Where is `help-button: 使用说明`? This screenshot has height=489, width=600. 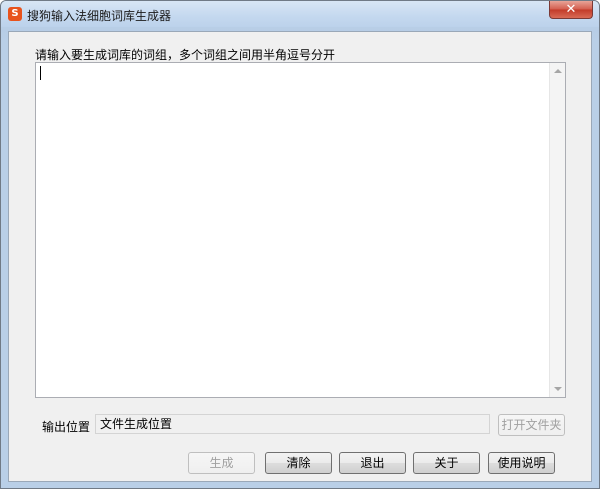
help-button: 使用说明 is located at coordinates (521, 463).